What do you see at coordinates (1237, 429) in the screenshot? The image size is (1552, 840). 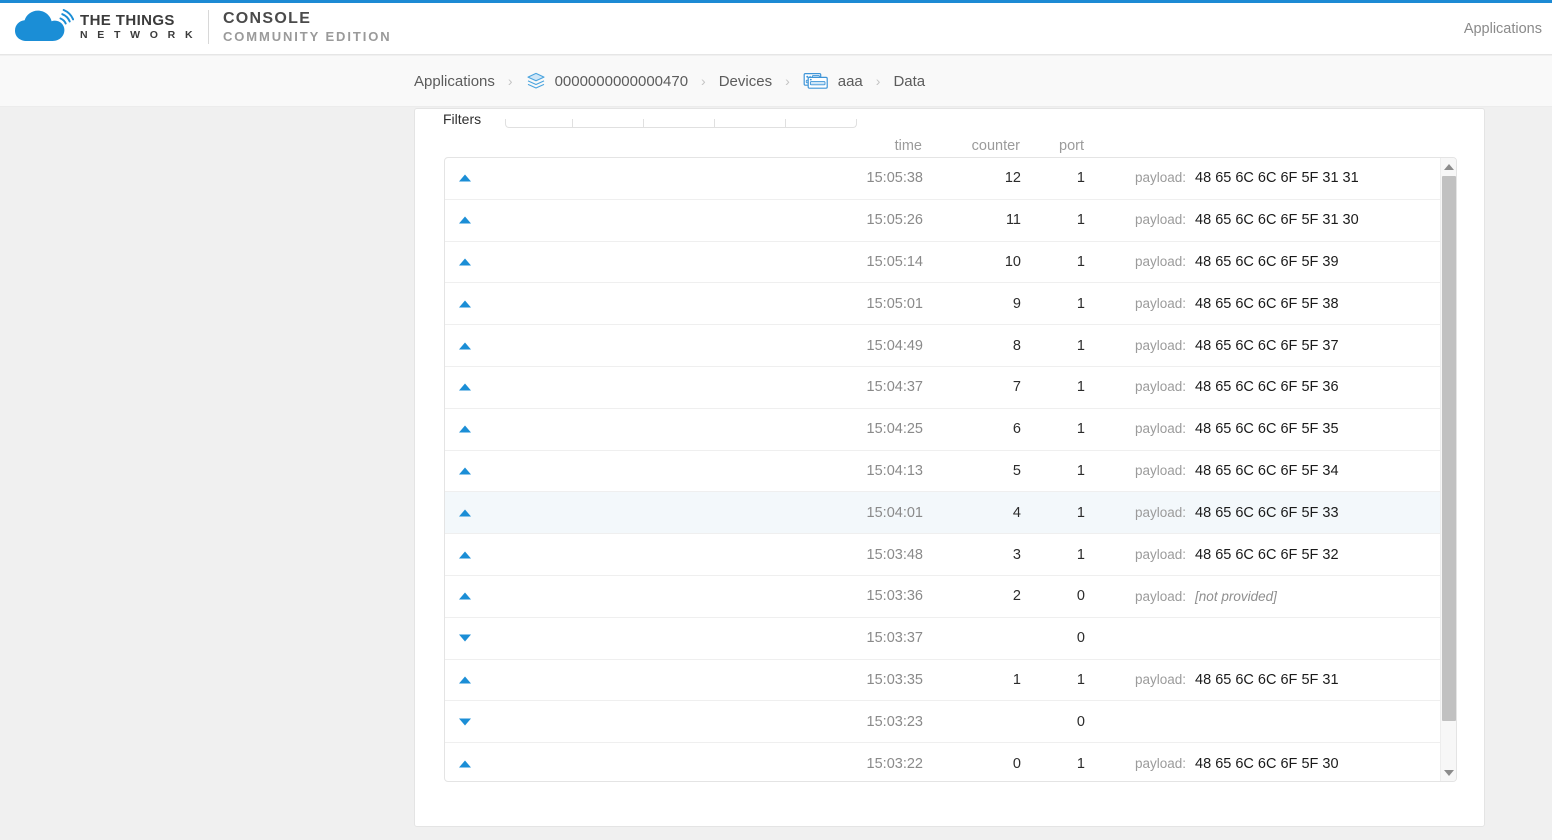 I see `cell-payload: payload: 48 65 6C 6C 6F 5F 35` at bounding box center [1237, 429].